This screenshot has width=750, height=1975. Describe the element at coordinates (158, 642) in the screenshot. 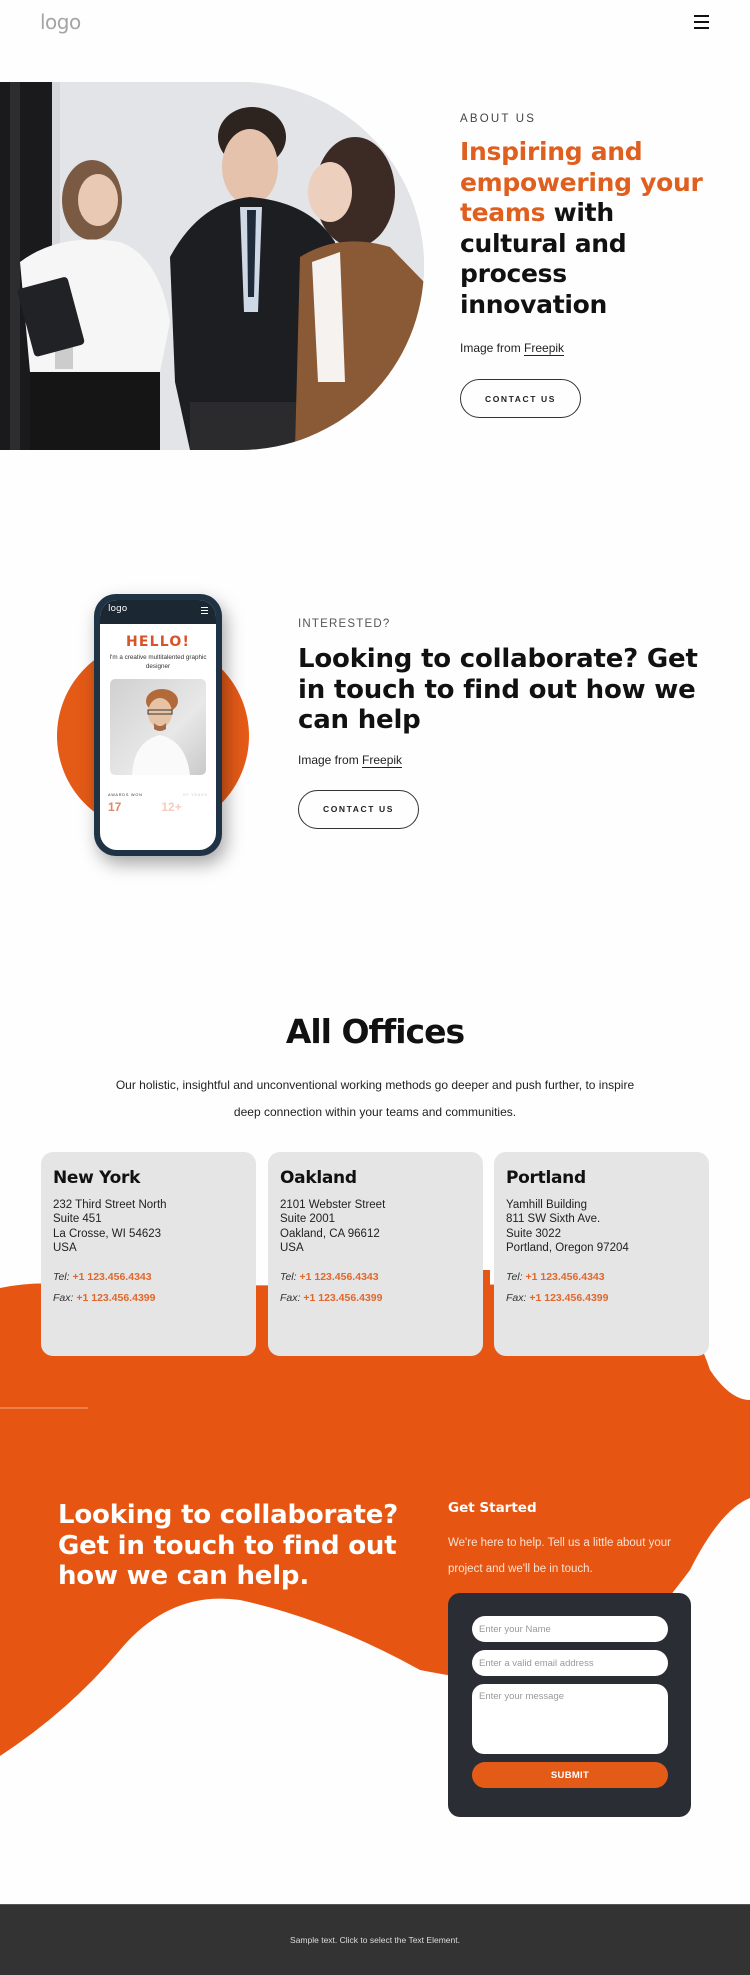

I see `phone-hello: HELLO!` at that location.